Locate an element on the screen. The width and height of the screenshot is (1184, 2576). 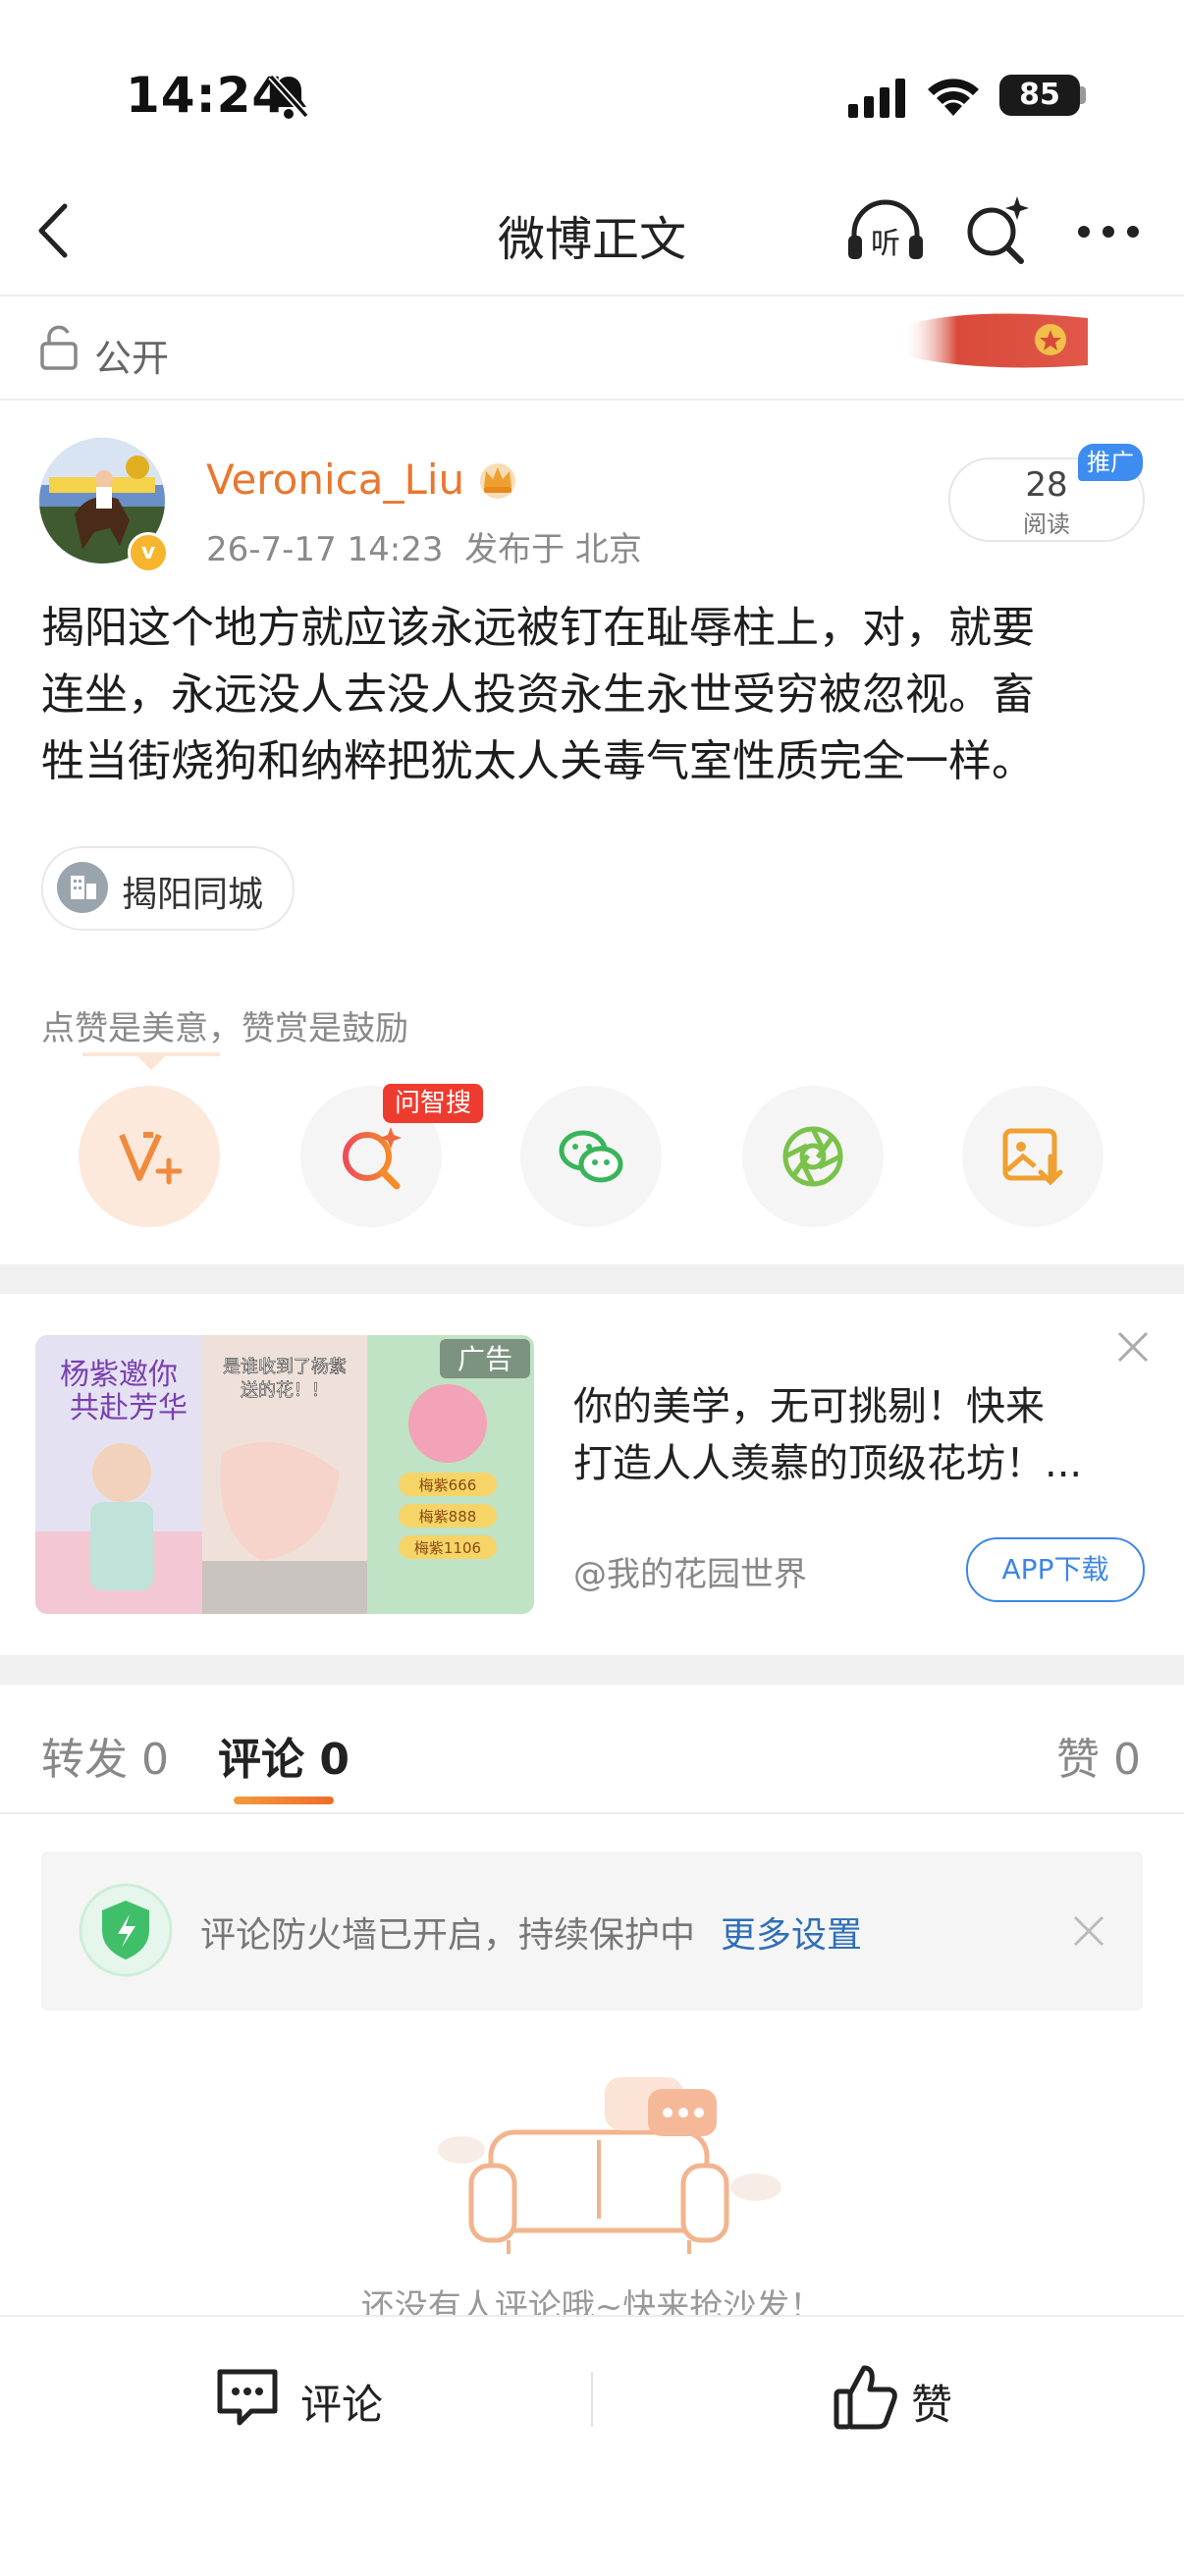
app-download-button: APP下载 is located at coordinates (1055, 1569).